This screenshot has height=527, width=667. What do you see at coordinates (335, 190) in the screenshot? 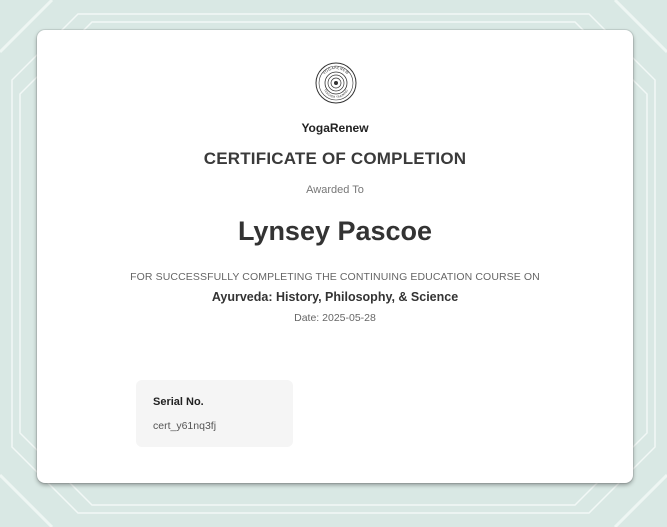
I see `awarded-label: Awarded To` at bounding box center [335, 190].